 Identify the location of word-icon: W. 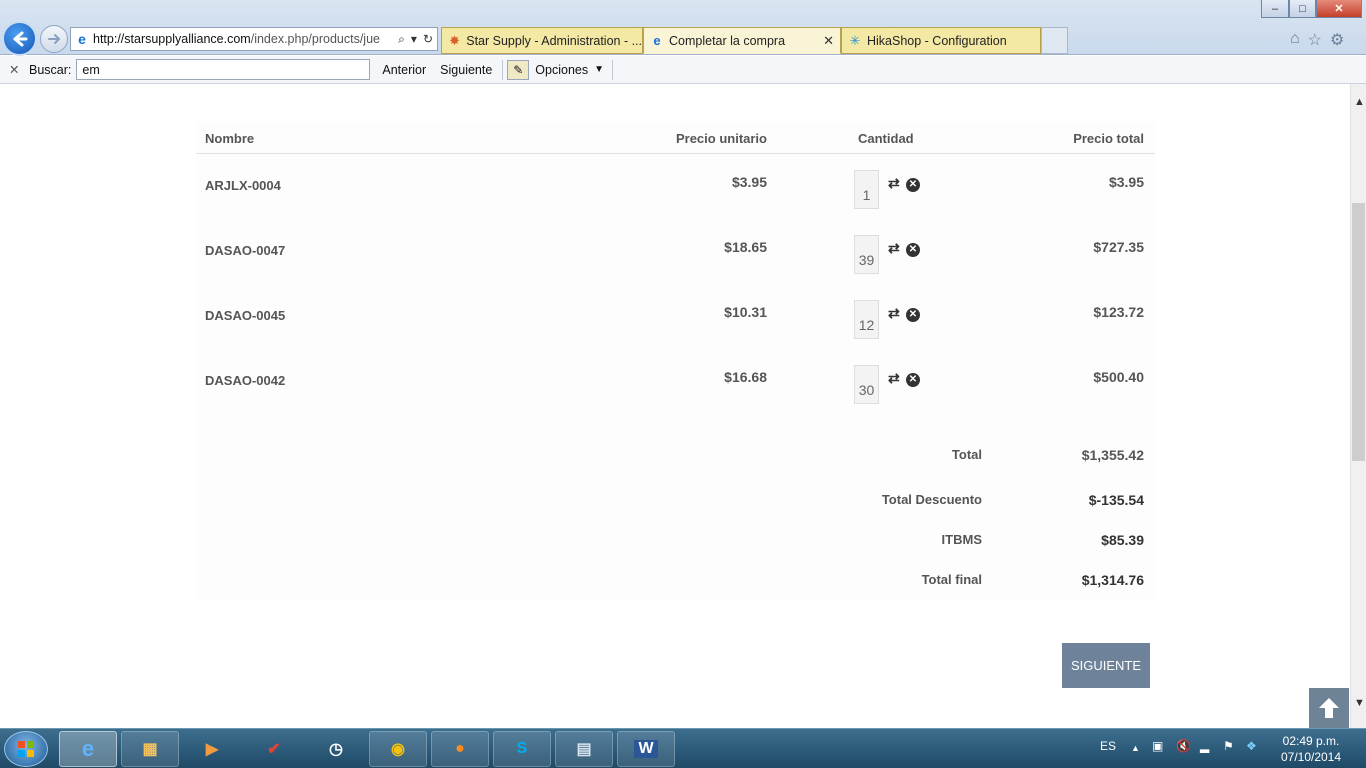
(646, 749).